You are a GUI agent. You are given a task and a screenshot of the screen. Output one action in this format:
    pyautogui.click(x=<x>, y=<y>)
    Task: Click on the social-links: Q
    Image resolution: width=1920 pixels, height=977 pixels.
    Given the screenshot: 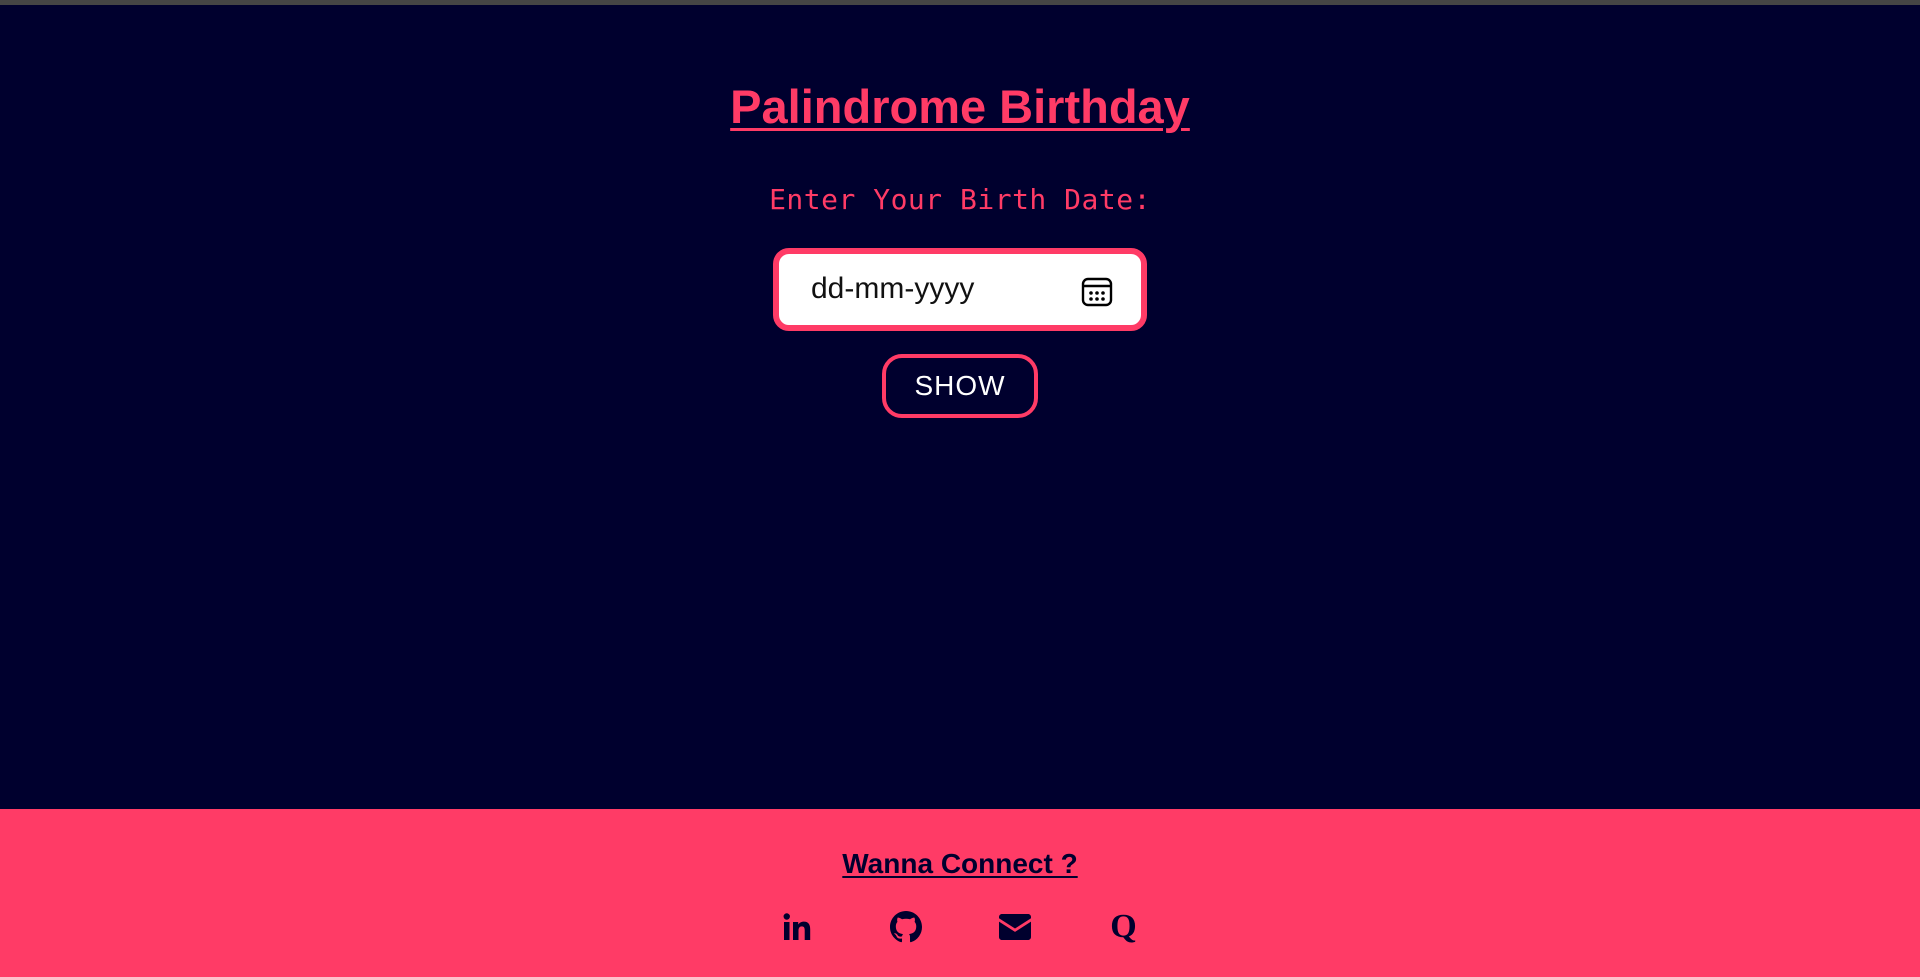 What is the action you would take?
    pyautogui.click(x=960, y=927)
    